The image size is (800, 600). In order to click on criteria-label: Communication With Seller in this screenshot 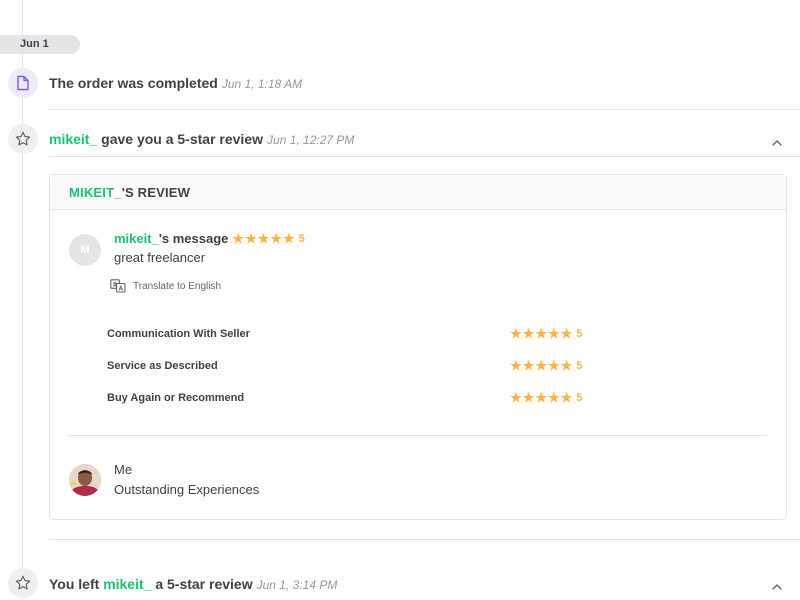, I will do `click(178, 334)`.